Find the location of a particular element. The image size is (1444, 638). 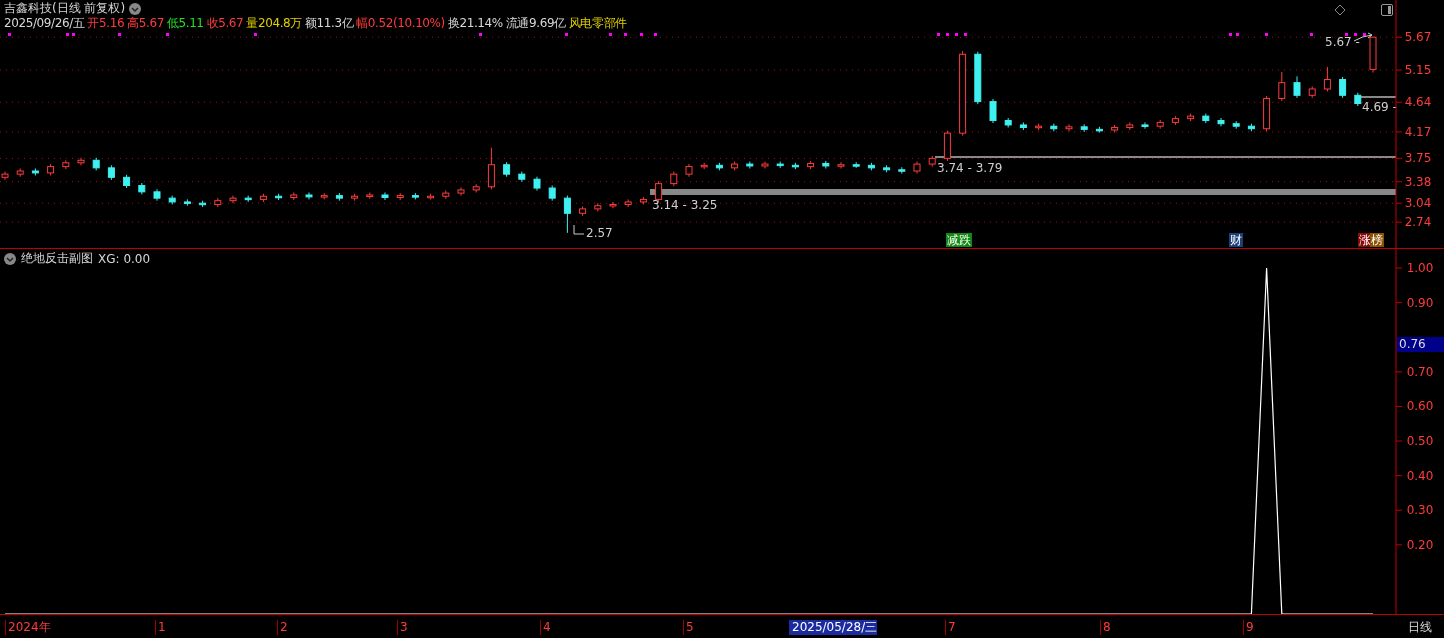

price-label: 2.57 is located at coordinates (599, 233).